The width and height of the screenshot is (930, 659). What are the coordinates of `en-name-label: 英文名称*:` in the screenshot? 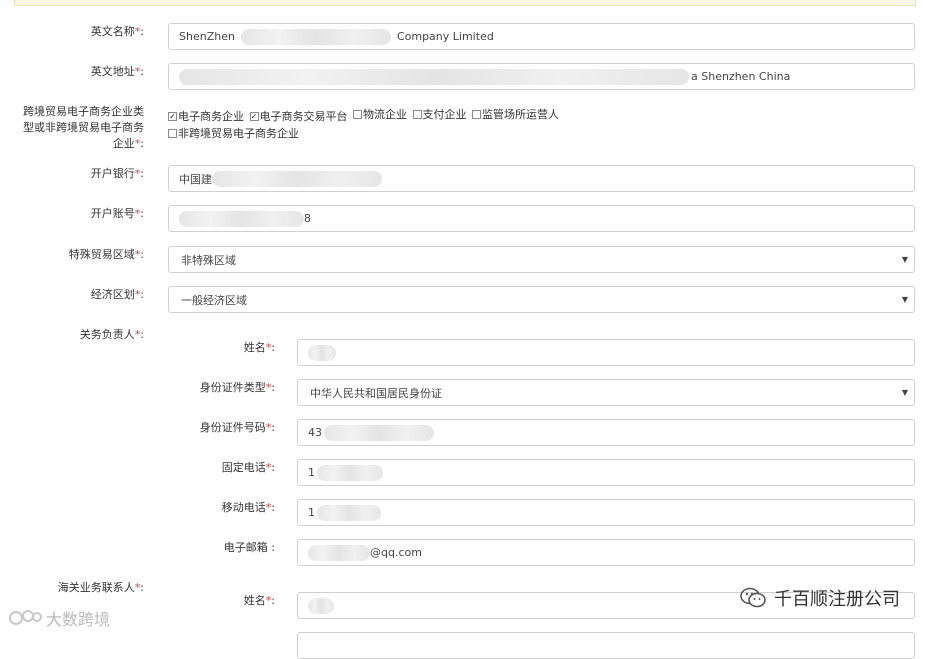 It's located at (117, 31).